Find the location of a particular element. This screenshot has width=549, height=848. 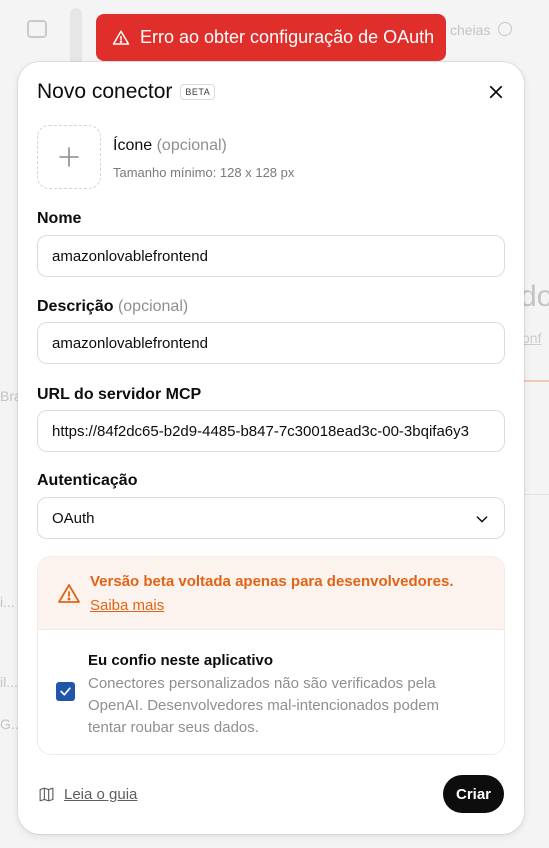

error-toast: Erro ao obter configuração de OAuth is located at coordinates (271, 37).